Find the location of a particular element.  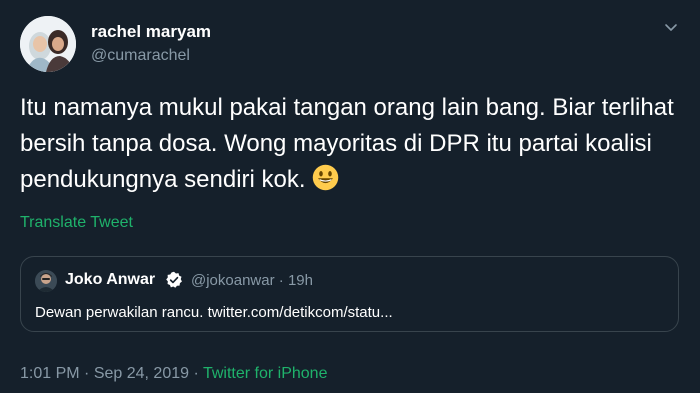

author-avatar is located at coordinates (48, 44).